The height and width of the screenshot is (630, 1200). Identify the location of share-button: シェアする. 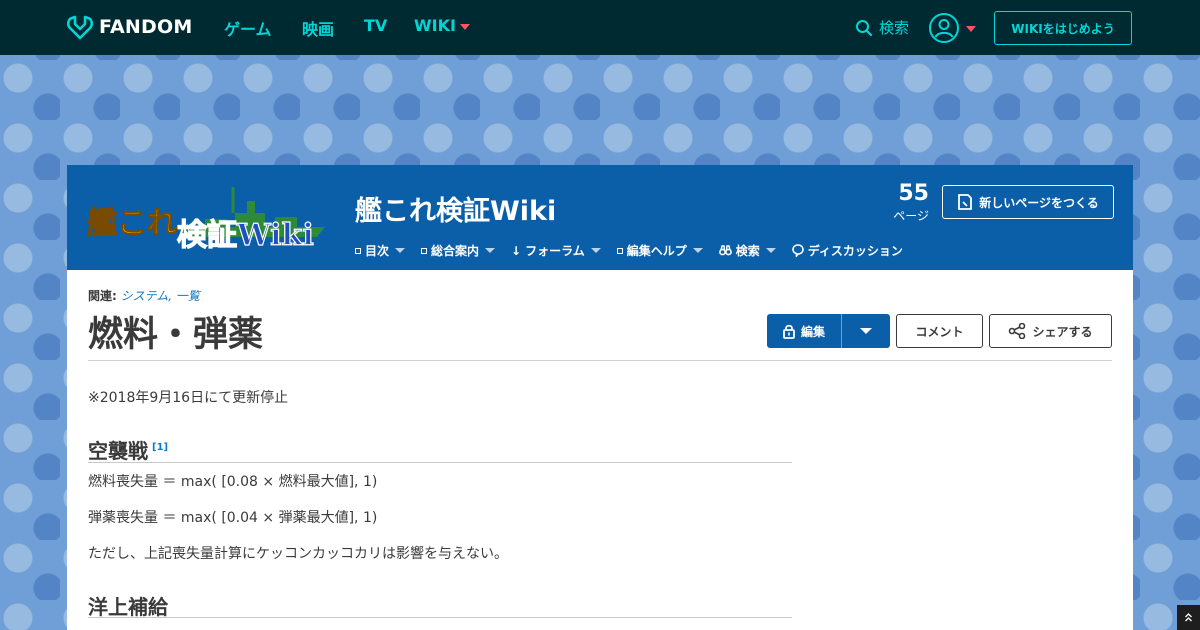
(1050, 331).